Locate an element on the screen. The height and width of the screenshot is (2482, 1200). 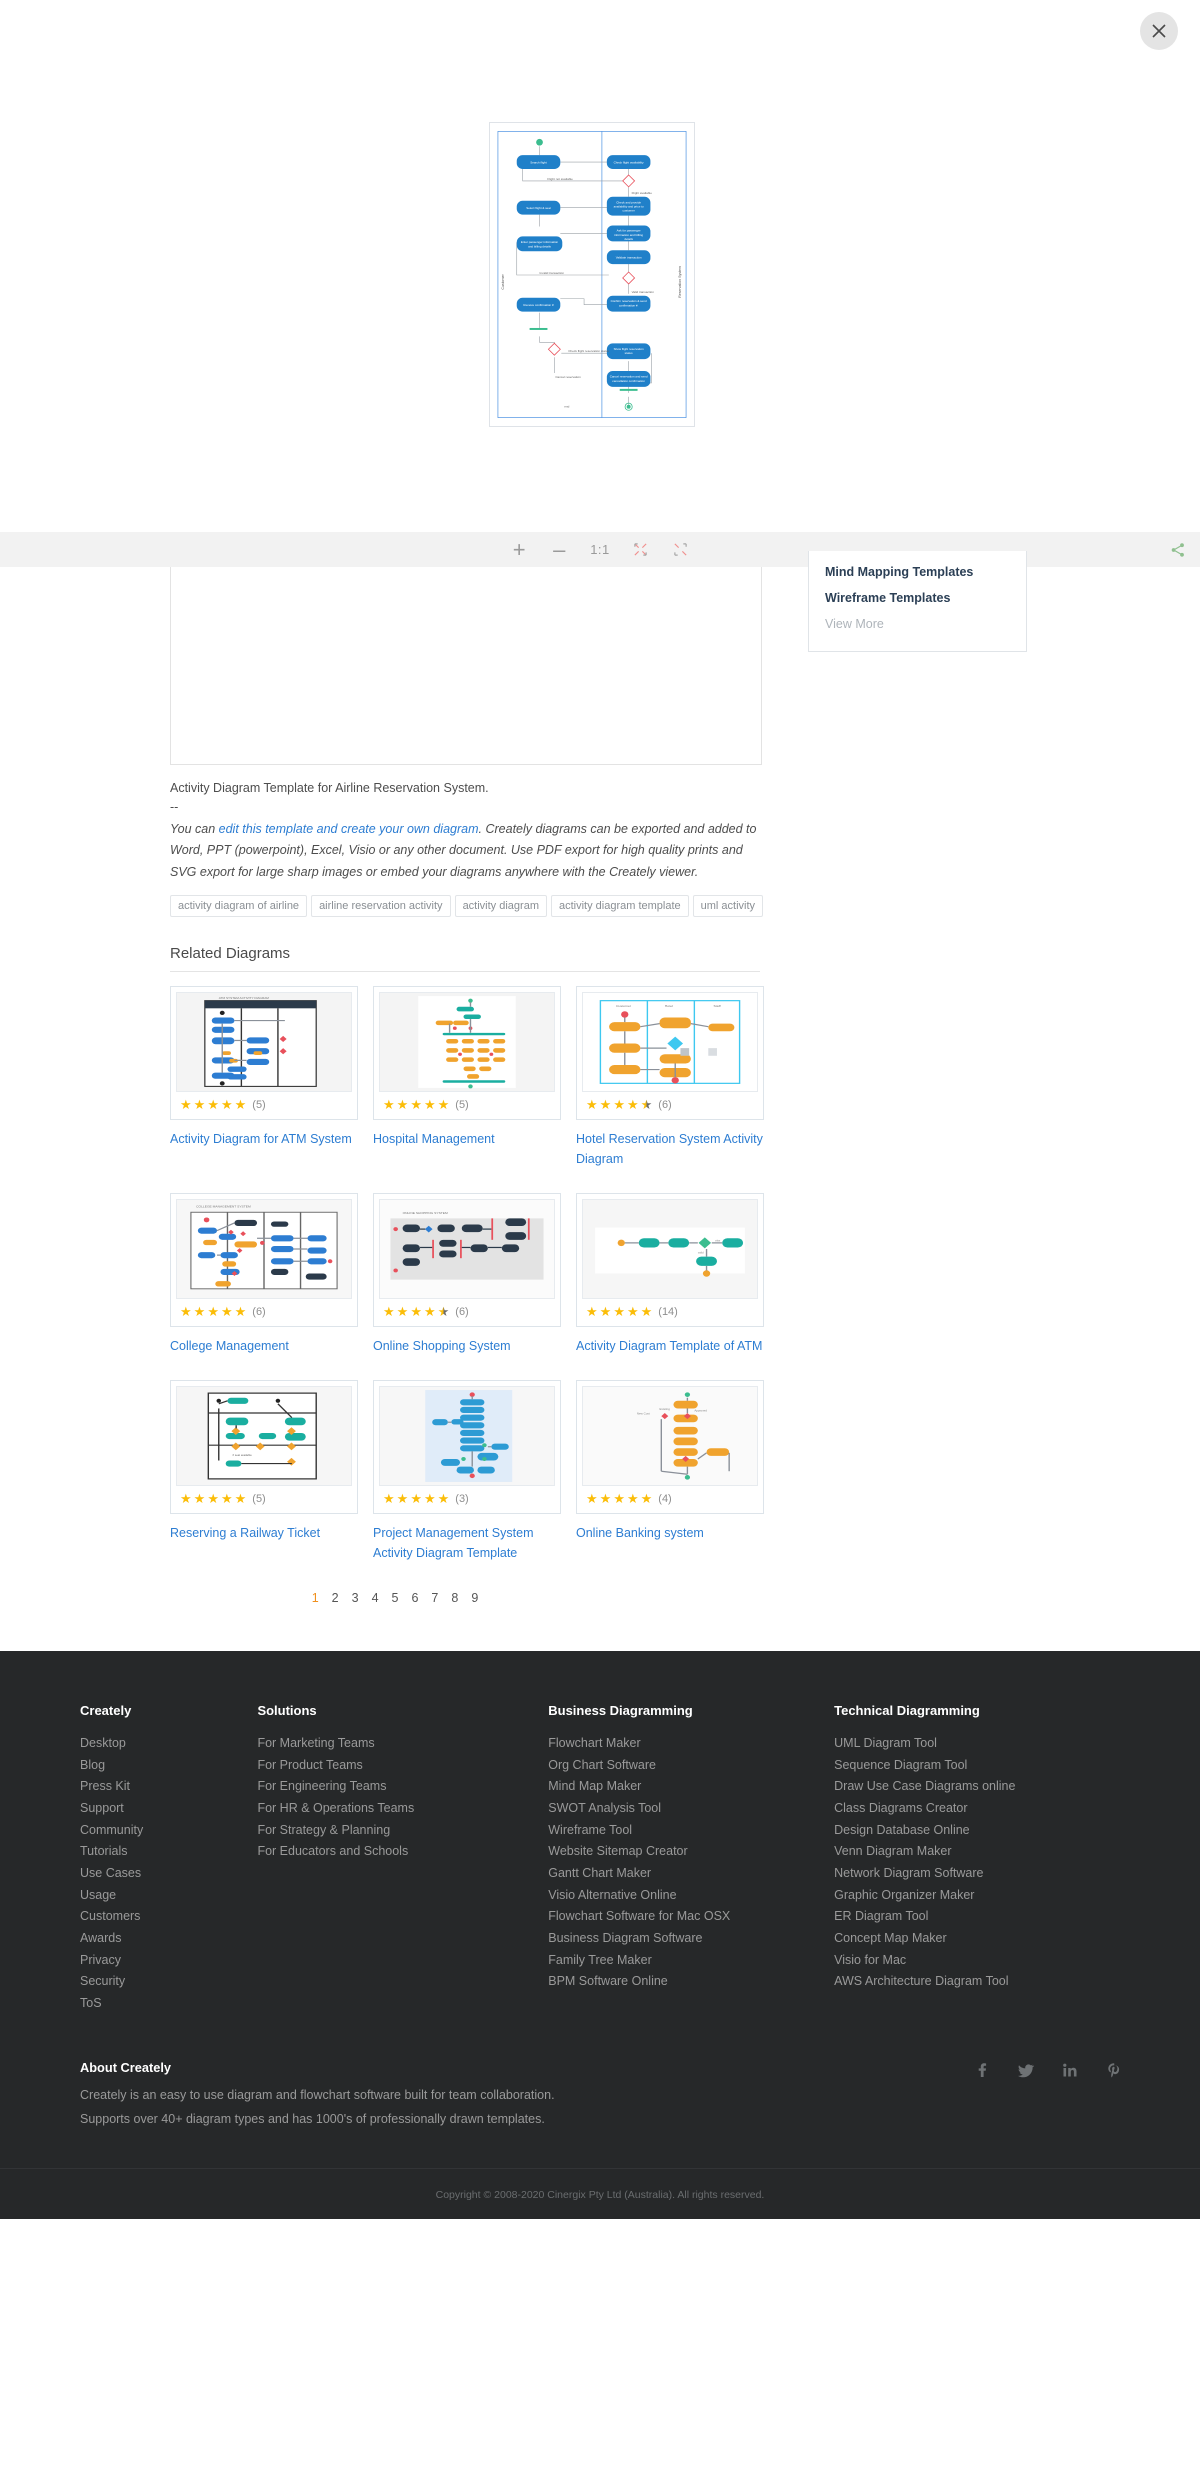
footer-link: Business Diagram Software is located at coordinates (691, 1938).